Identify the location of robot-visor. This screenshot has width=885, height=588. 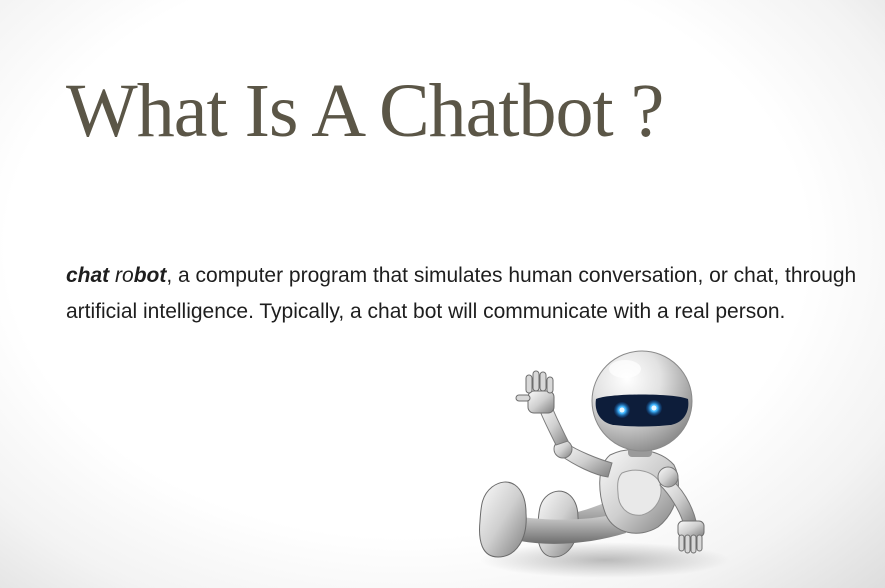
(642, 410).